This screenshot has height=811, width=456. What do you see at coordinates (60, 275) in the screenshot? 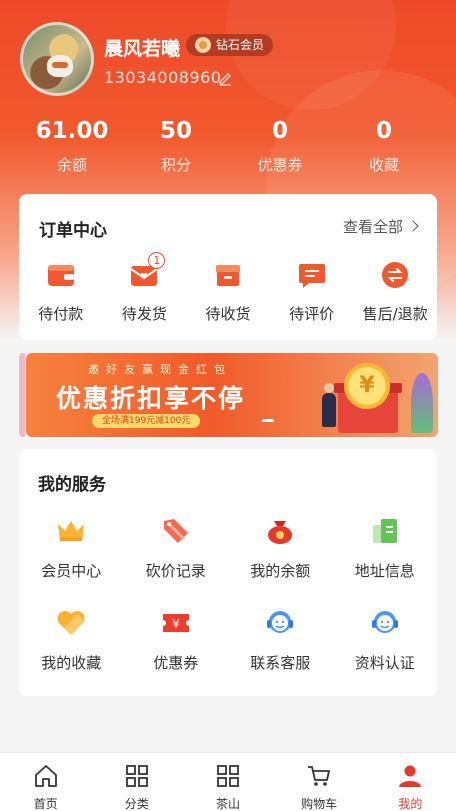
I see `wallet-icon` at bounding box center [60, 275].